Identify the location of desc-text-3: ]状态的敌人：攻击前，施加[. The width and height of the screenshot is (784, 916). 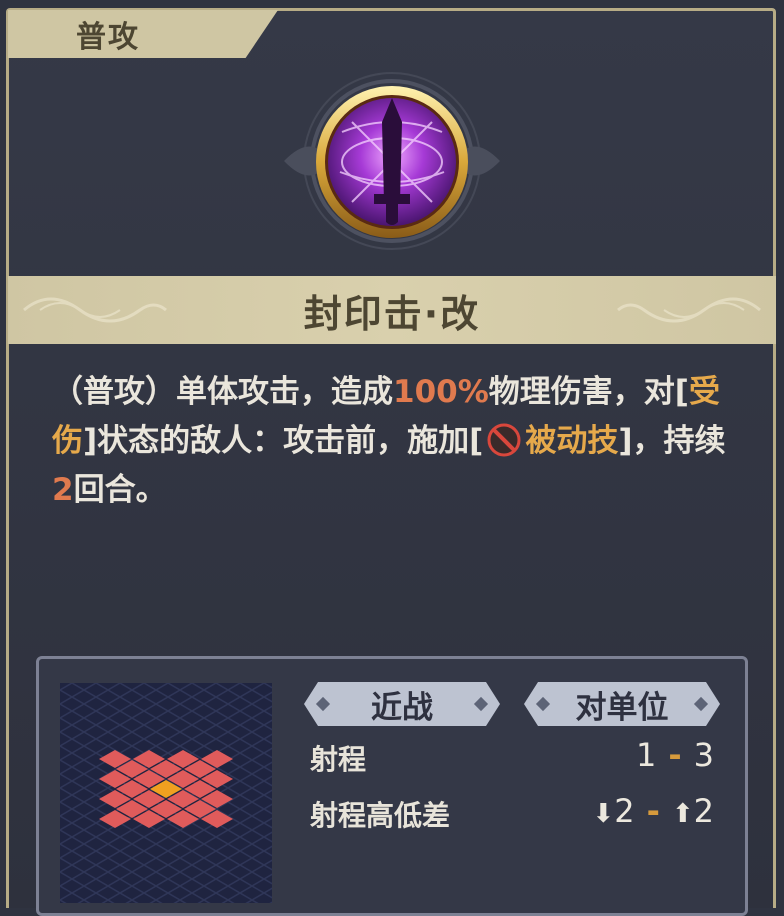
(283, 441).